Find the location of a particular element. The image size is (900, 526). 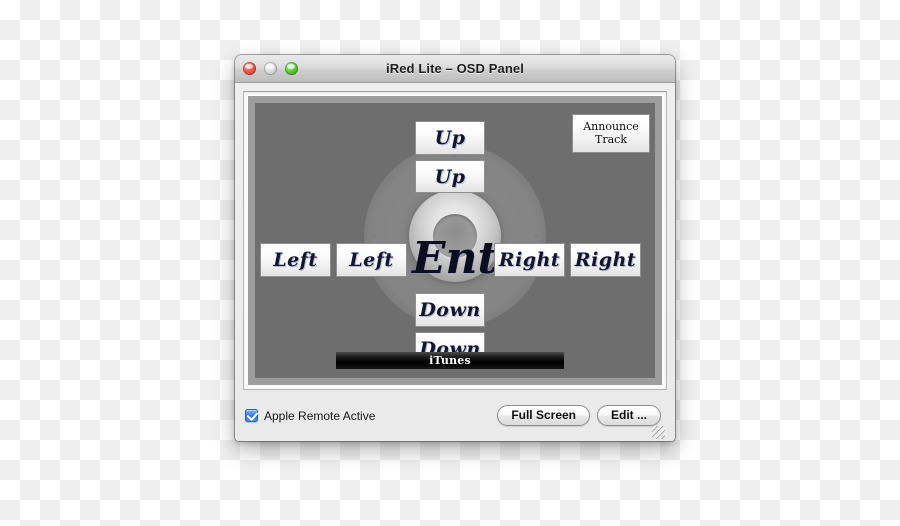

osd-button-right-2: Right is located at coordinates (605, 260).